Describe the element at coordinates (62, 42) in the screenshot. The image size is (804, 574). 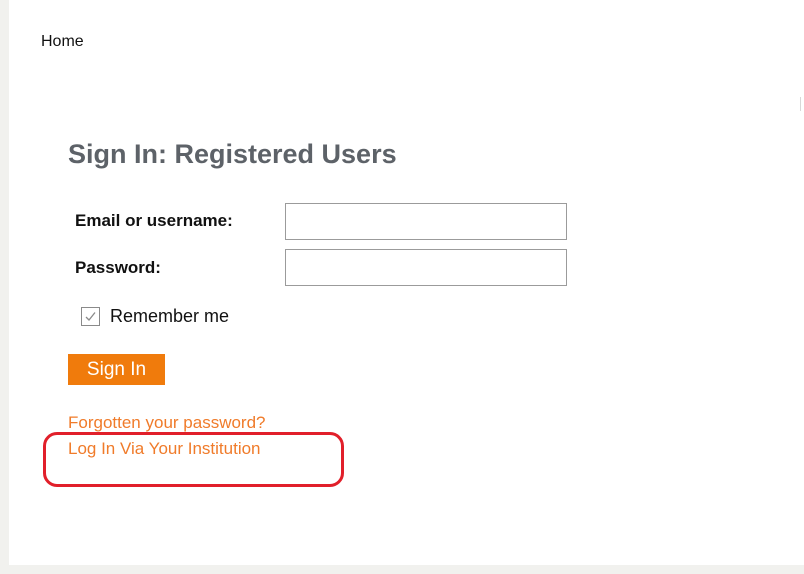
I see `home-link: Home` at that location.